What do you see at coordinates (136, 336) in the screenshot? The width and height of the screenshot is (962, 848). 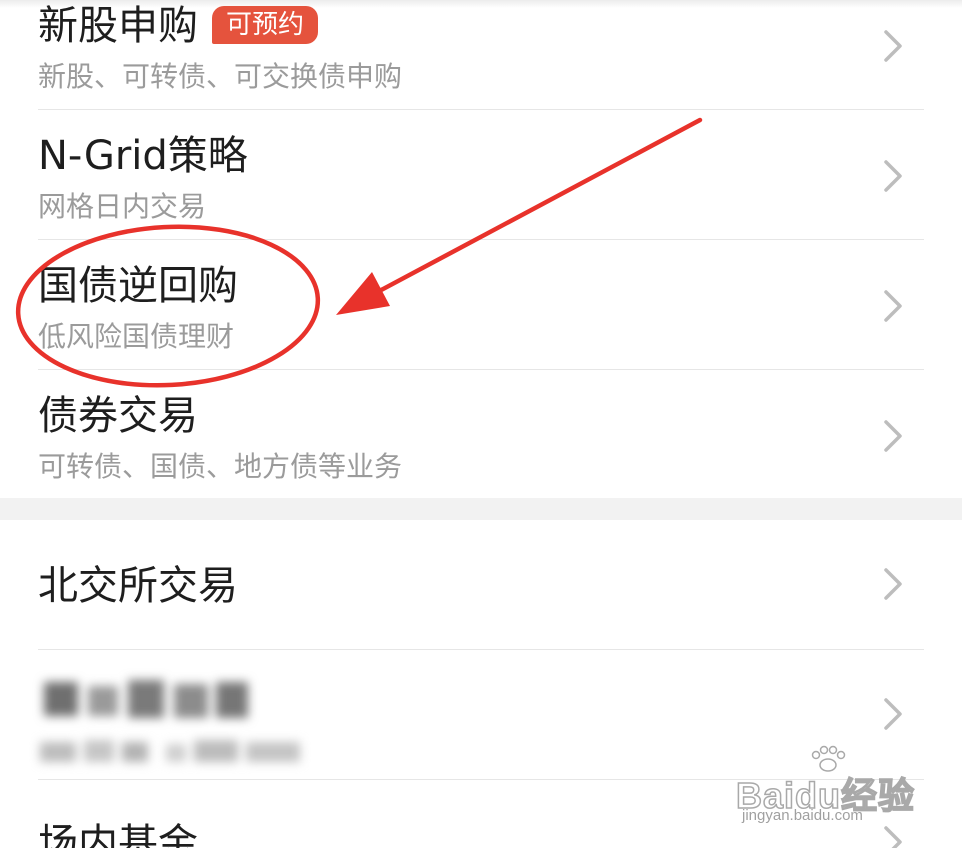 I see `menu-item-subtitle: 低风险国债理财` at bounding box center [136, 336].